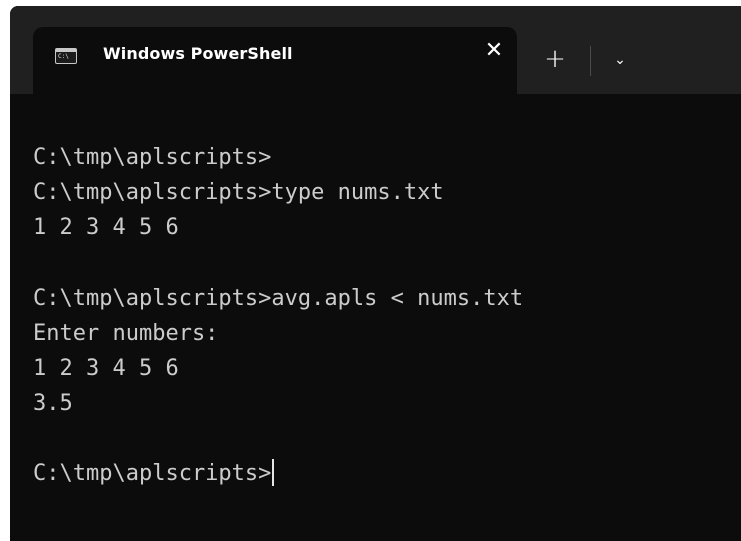 The image size is (741, 541). I want to click on terminal-line: 3.5, so click(53, 403).